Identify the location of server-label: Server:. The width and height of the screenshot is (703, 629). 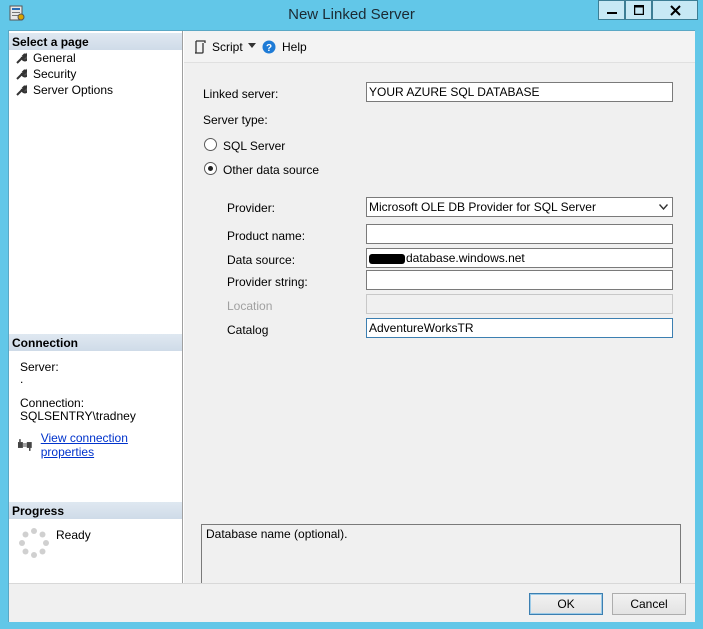
(39, 367).